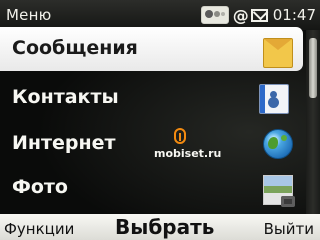 The height and width of the screenshot is (240, 320). What do you see at coordinates (40, 187) in the screenshot?
I see `menu-item-label: Фото` at bounding box center [40, 187].